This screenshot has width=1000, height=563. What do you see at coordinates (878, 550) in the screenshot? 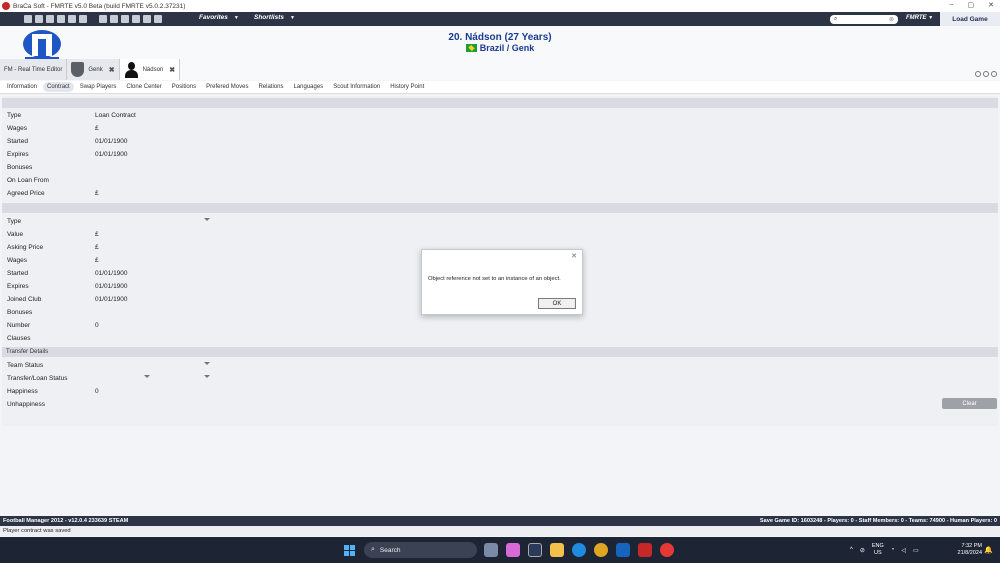
I see `language-indicator: ENG US` at bounding box center [878, 550].